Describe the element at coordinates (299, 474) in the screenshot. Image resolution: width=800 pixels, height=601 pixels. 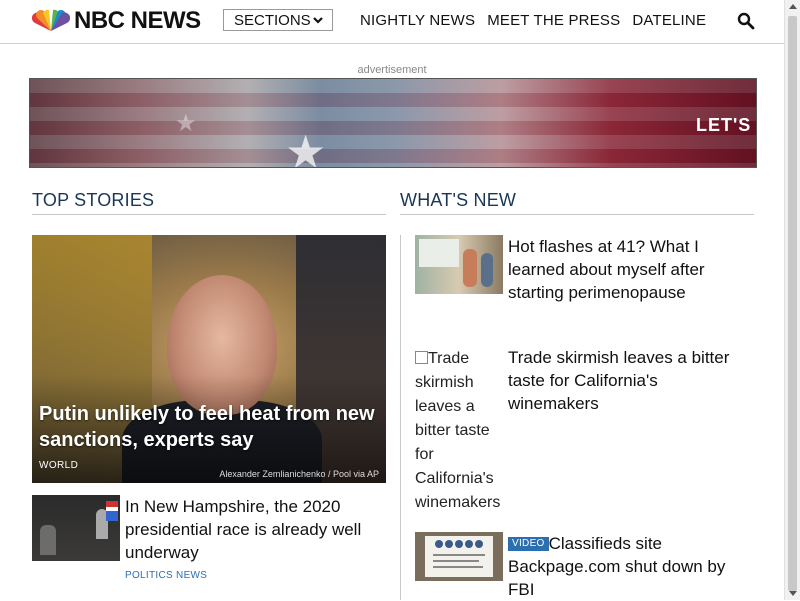
I see `hero-photo-credit: Alexander Zemlianichenko / Pool via AP` at that location.